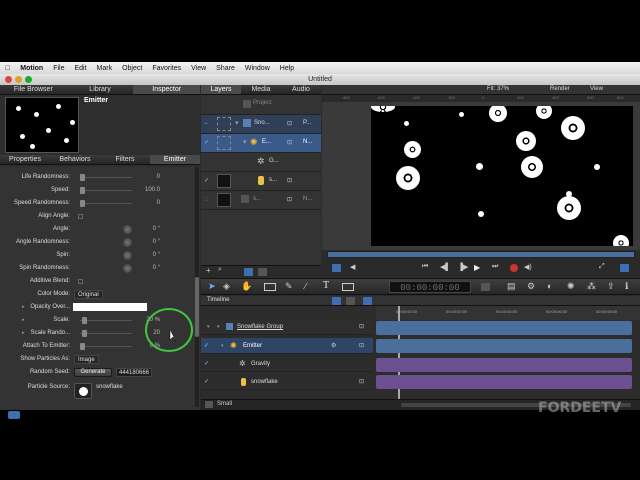 The width and height of the screenshot is (640, 480). I want to click on tab-inspector: Inspector, so click(167, 89).